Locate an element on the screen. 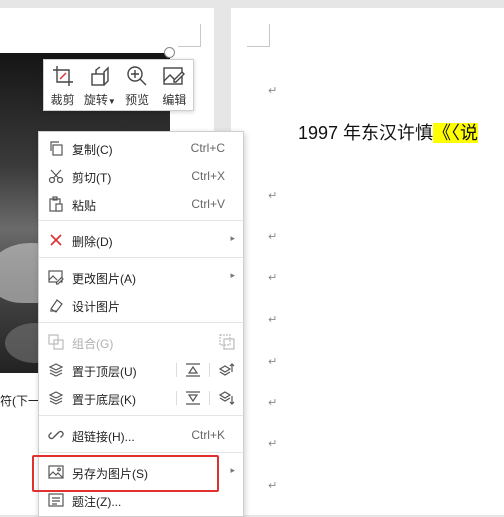 The height and width of the screenshot is (517, 504). menu-item-delete: 删除(D) ▸ is located at coordinates (141, 240).